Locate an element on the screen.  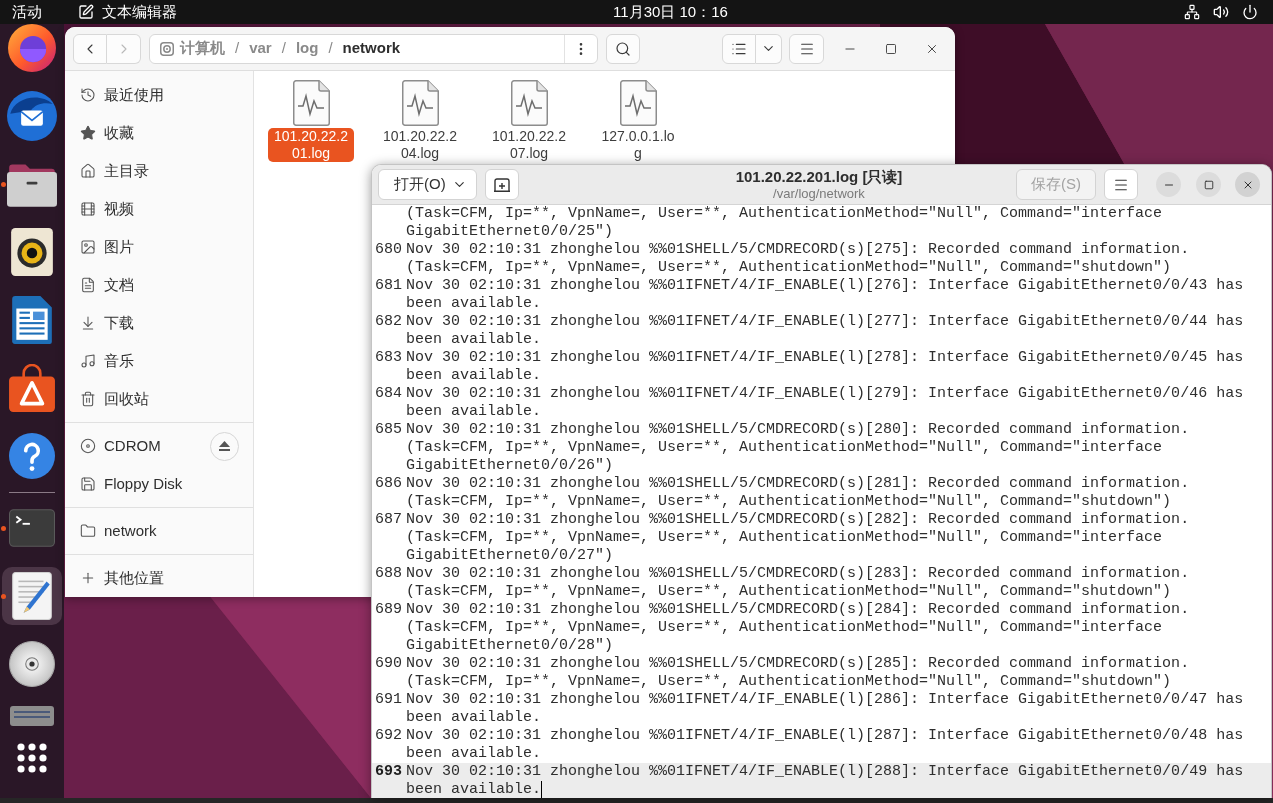
sidebar-item: 收藏 is located at coordinates (152, 133).